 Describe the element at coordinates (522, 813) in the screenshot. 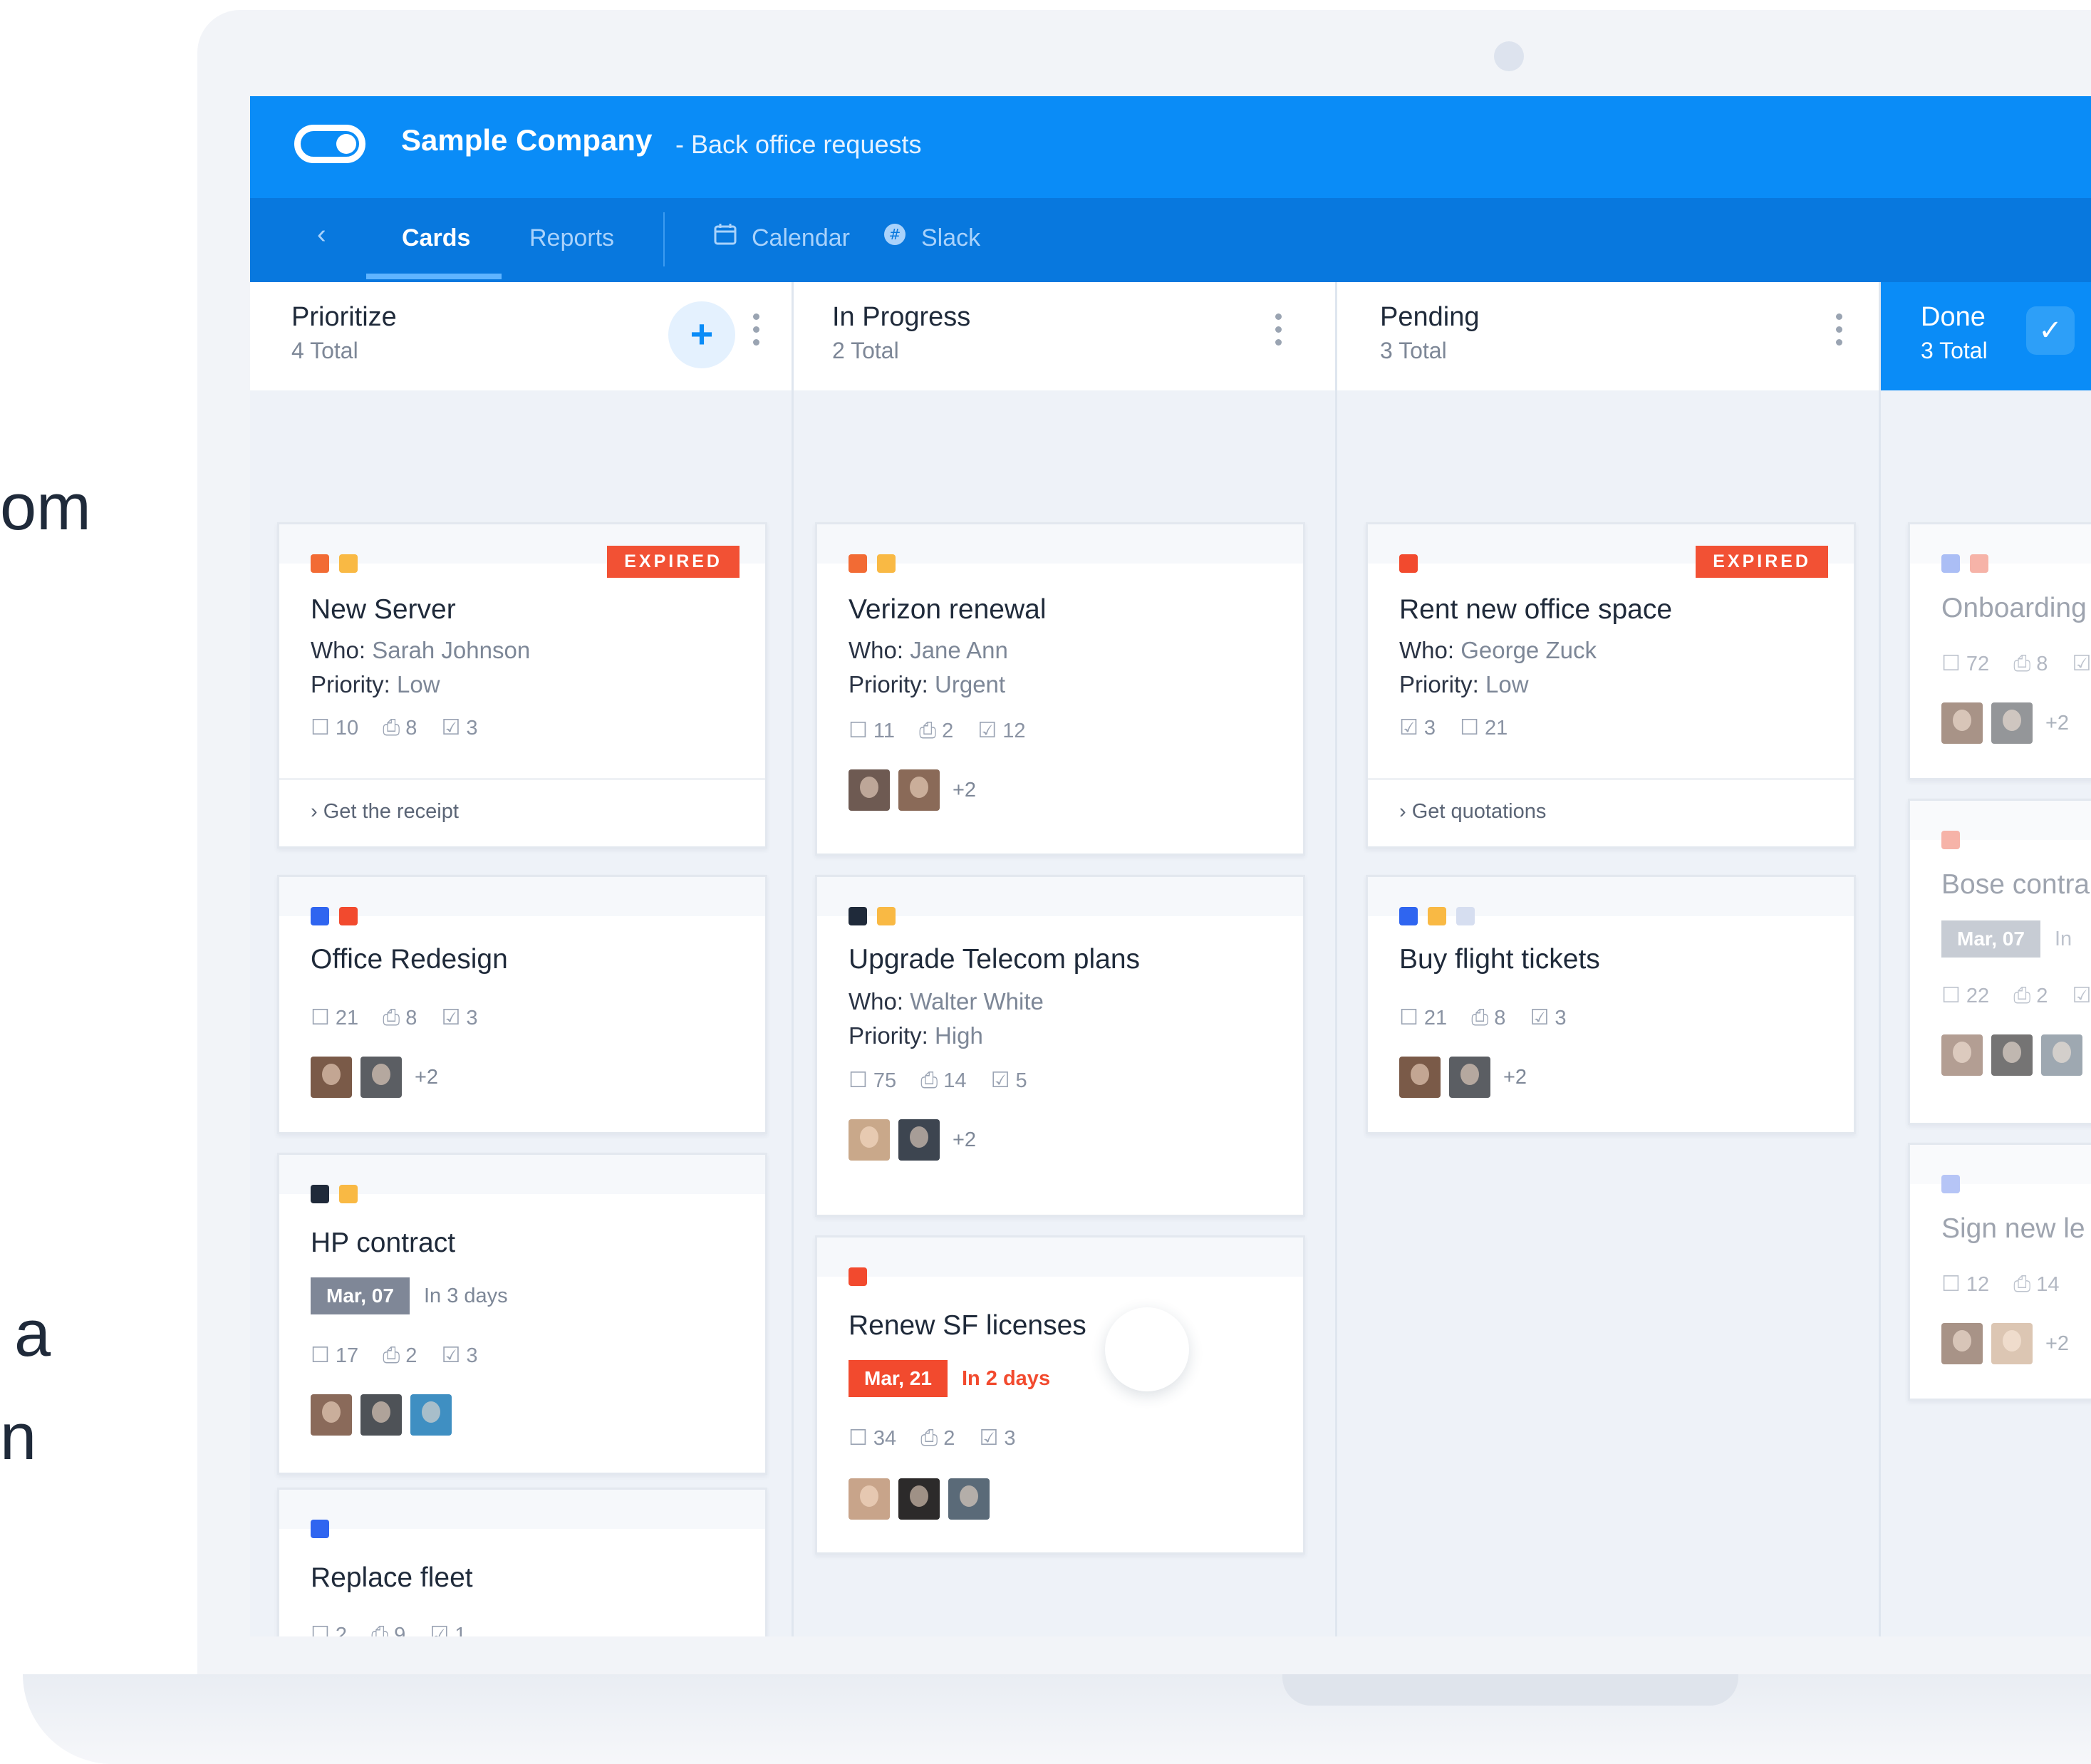

I see `card-footer: › Get the receipt` at that location.